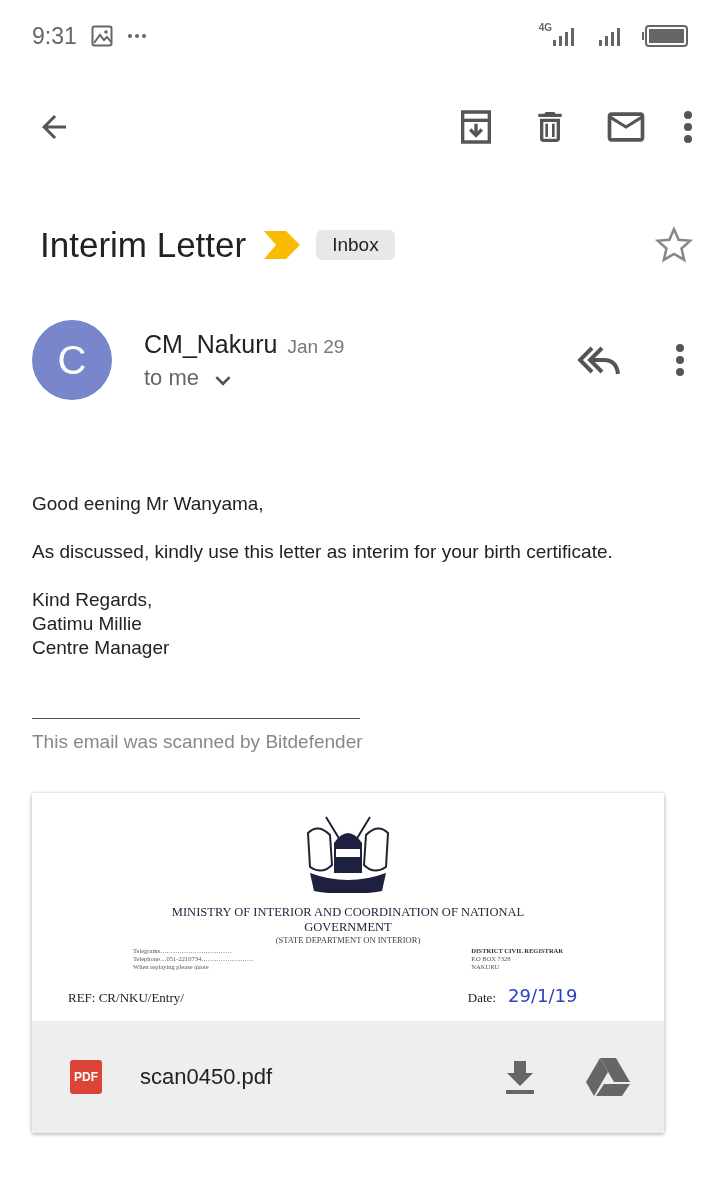 Image resolution: width=720 pixels, height=1196 pixels. Describe the element at coordinates (54, 36) in the screenshot. I see `status-time: 9:31` at that location.